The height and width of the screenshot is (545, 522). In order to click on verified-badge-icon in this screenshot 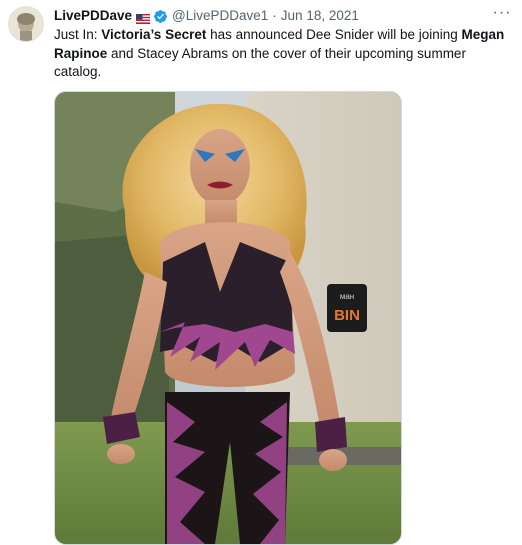, I will do `click(160, 16)`.